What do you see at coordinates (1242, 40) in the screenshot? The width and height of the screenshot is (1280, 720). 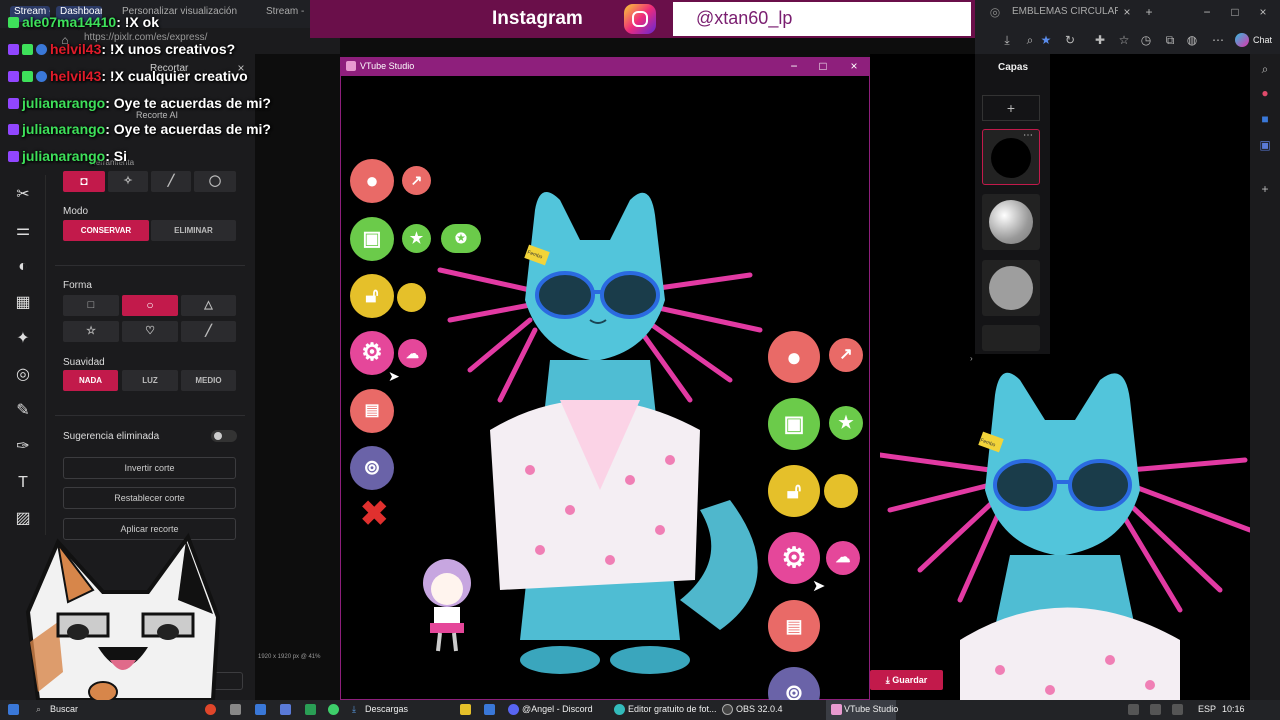 I see `copilot-icon` at bounding box center [1242, 40].